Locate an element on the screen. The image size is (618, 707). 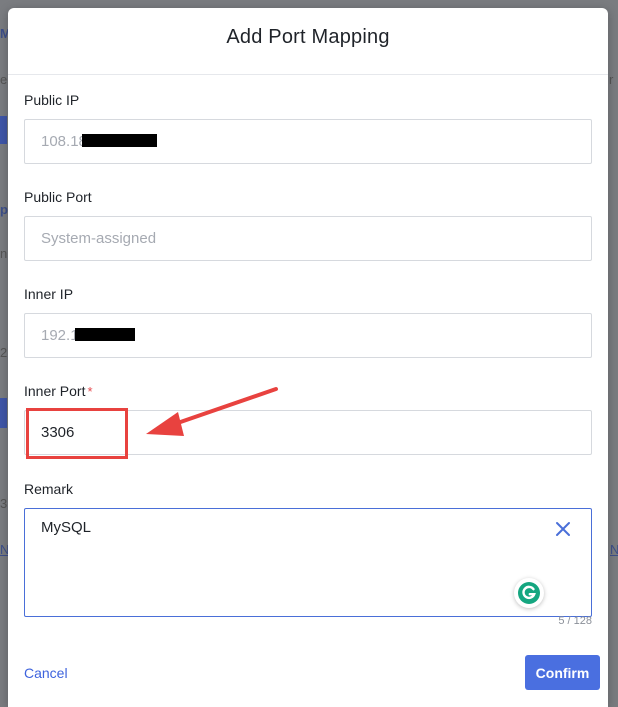
public-port-placeholder: System-assigned is located at coordinates (99, 238).